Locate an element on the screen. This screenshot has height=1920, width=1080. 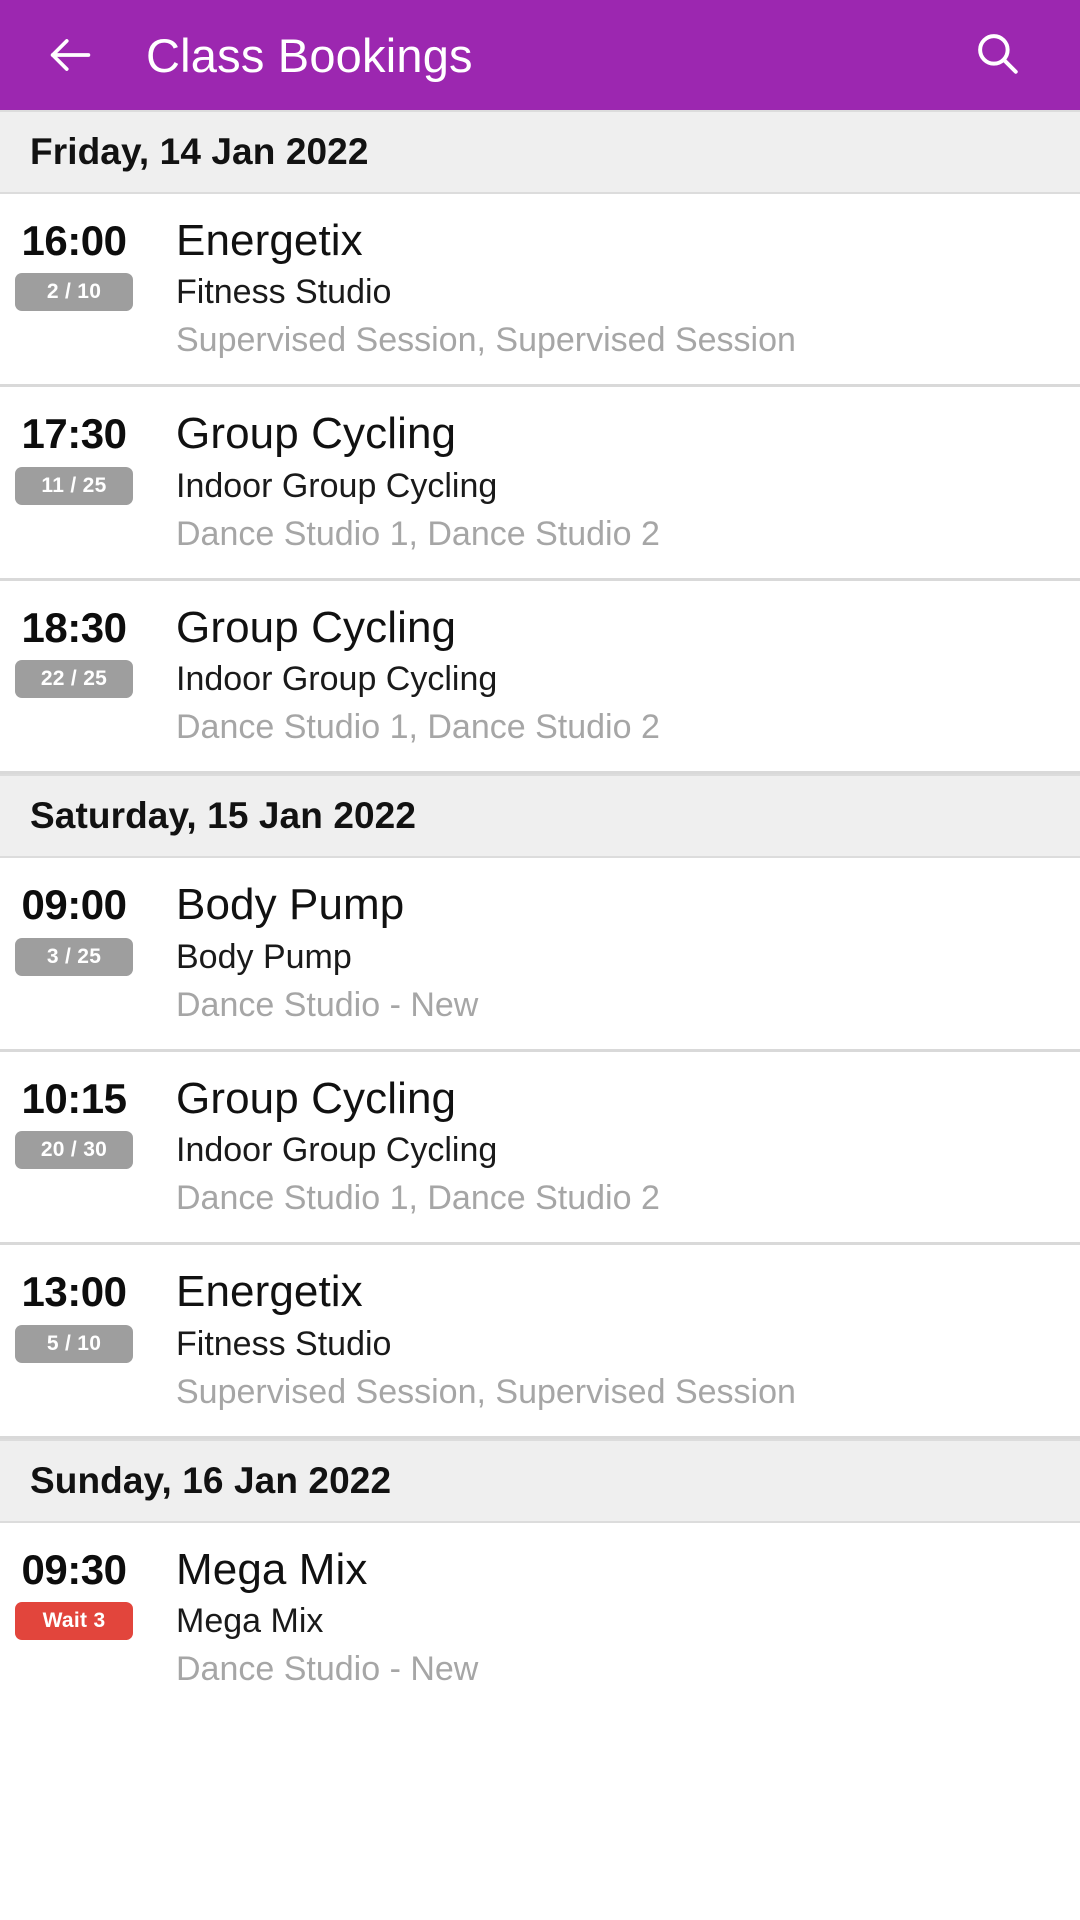
back-button is located at coordinates (70, 55).